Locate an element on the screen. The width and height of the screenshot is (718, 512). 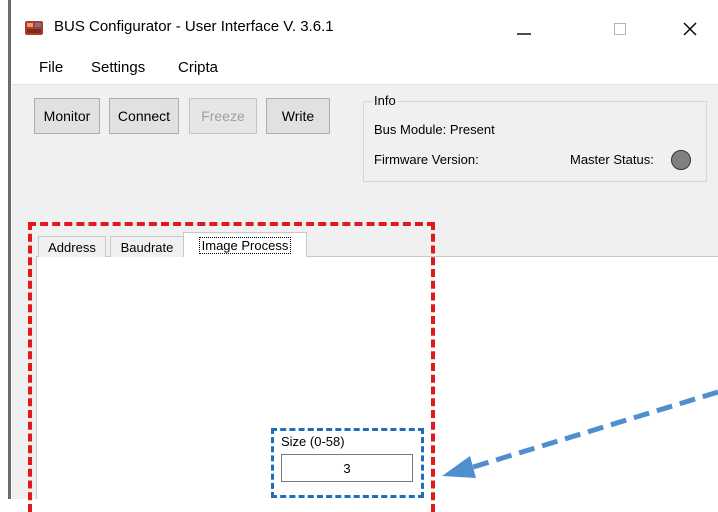
status-led-icon is located at coordinates (681, 160).